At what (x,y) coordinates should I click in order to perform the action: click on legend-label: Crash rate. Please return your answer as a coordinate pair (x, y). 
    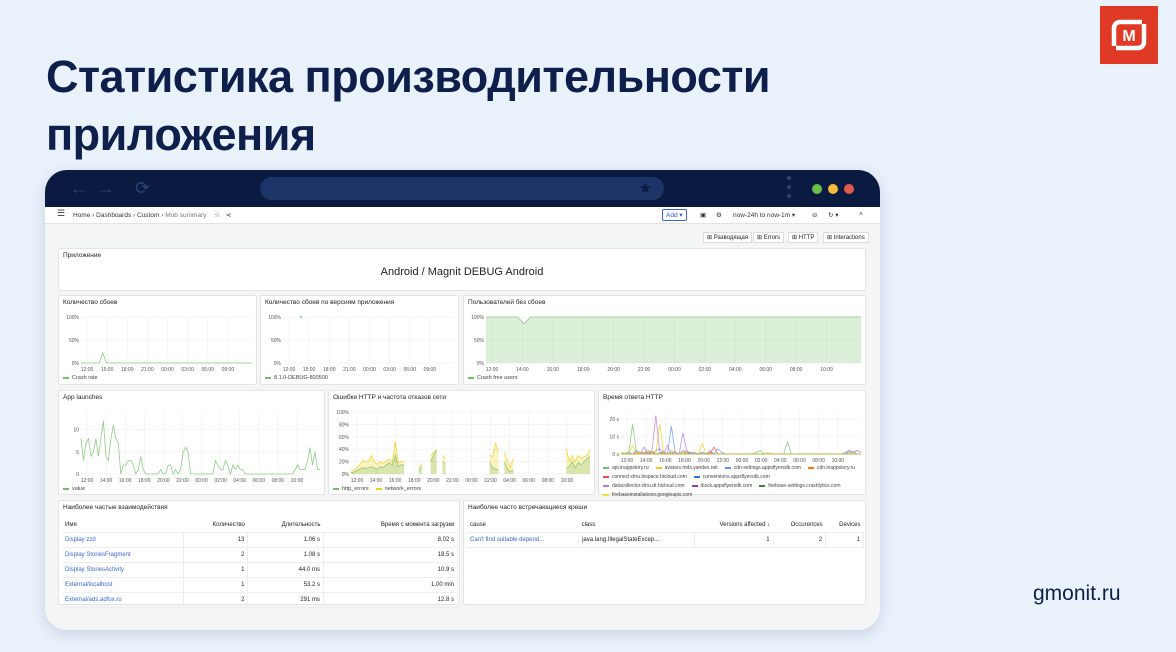
    Looking at the image, I should click on (85, 378).